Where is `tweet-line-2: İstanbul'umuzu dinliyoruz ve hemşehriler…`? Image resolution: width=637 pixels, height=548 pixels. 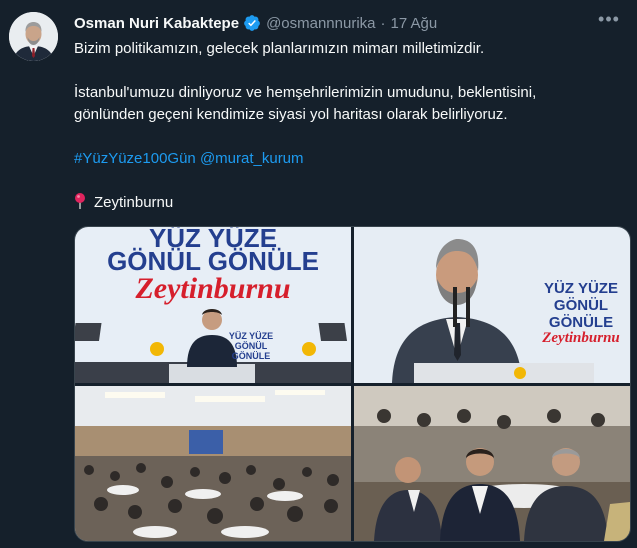
tweet-line-2: İstanbul'umuzu dinliyoruz ve hemşehriler… is located at coordinates (305, 92).